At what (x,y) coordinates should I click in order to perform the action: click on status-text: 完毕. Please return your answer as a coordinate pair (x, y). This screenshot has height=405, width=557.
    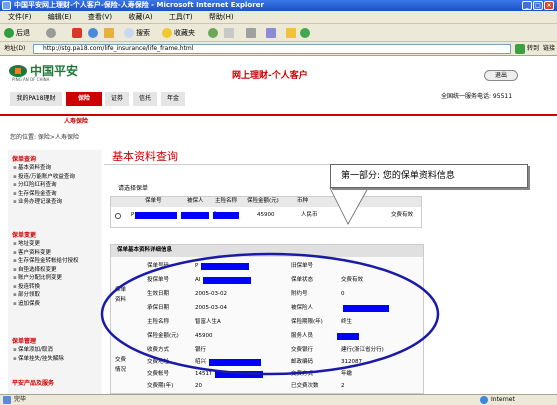
    Looking at the image, I should click on (20, 399).